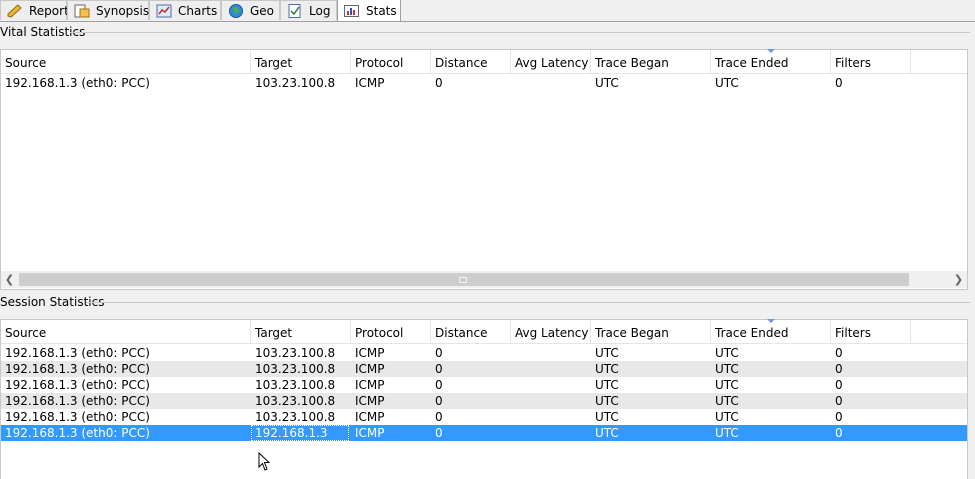 The width and height of the screenshot is (975, 479). What do you see at coordinates (198, 10) in the screenshot?
I see `tab-label: Charts` at bounding box center [198, 10].